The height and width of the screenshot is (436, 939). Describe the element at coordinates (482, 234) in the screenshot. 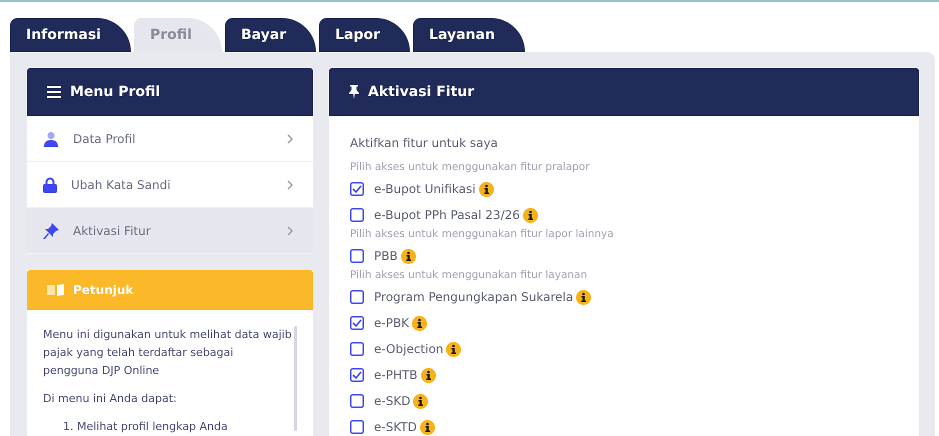

I see `section-label: Pilih akses untuk menggunakan fitur lapor lainnya` at that location.